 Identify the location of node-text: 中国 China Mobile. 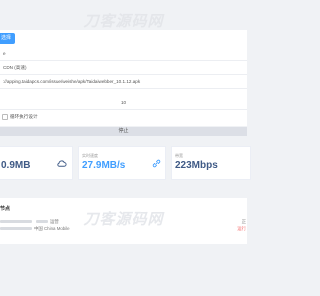
(52, 228).